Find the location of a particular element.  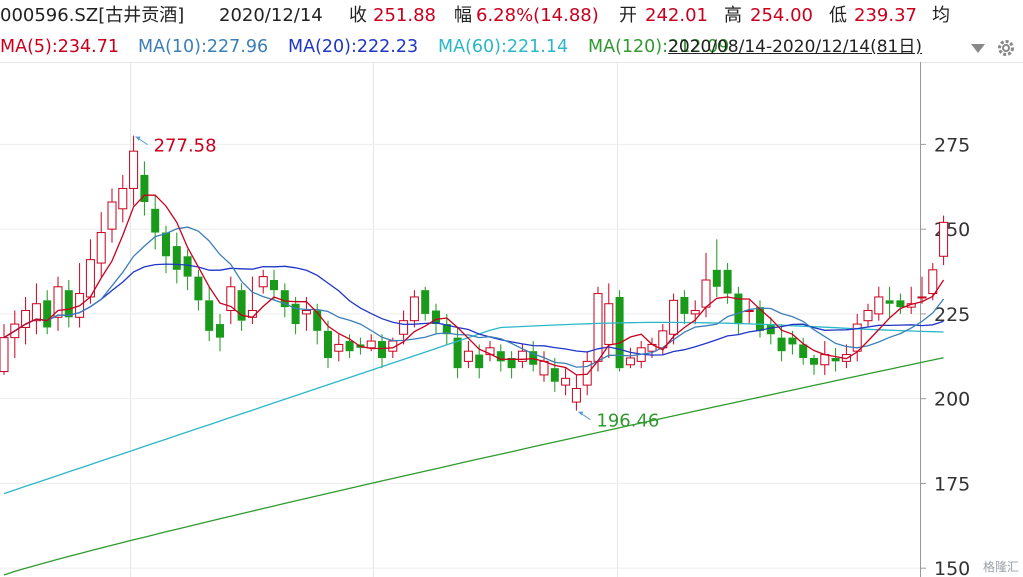

open-value: 242.01 is located at coordinates (676, 15).